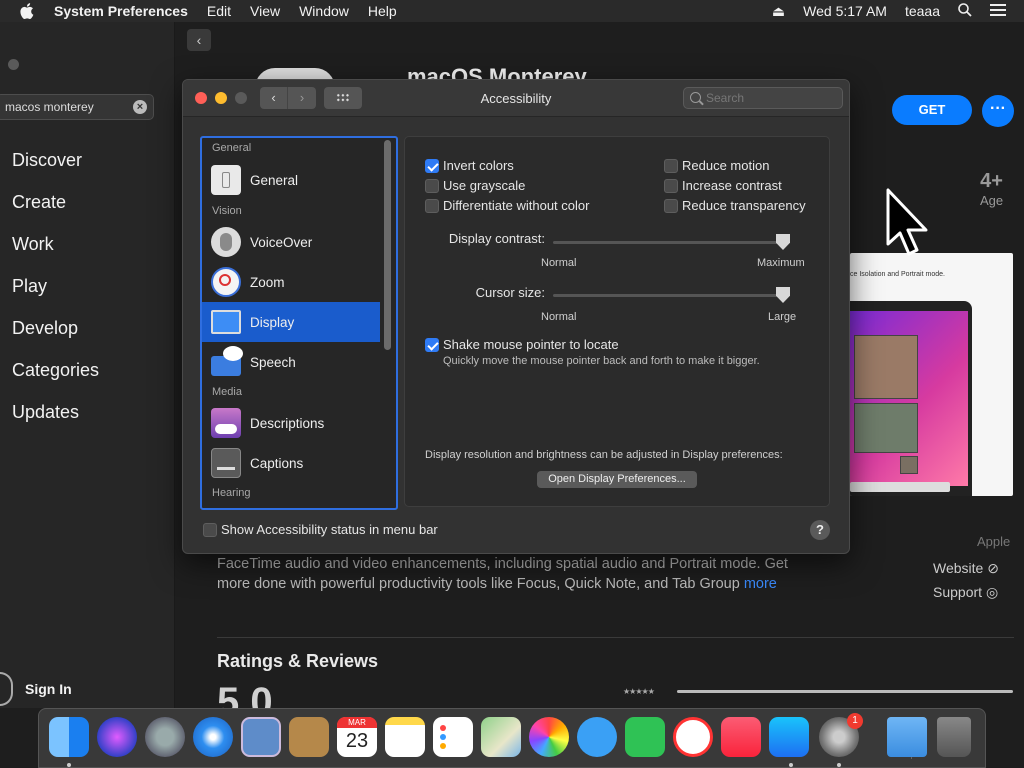  Describe the element at coordinates (723, 185) in the screenshot. I see `increase-contrast-checkbox: Increase contrast` at that location.